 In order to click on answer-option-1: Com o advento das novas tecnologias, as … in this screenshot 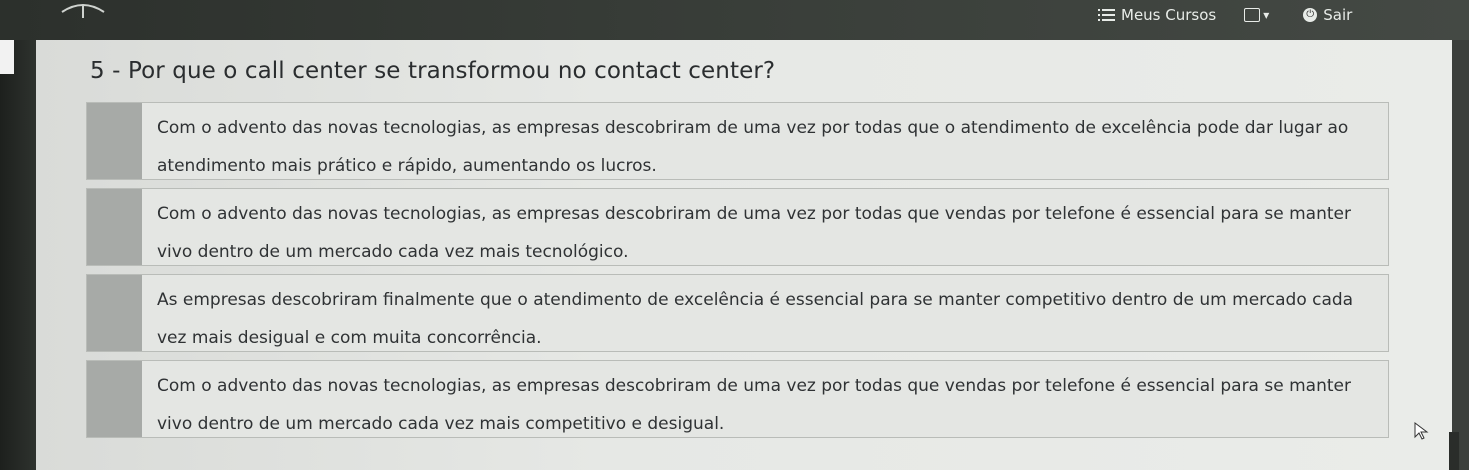, I will do `click(737, 141)`.